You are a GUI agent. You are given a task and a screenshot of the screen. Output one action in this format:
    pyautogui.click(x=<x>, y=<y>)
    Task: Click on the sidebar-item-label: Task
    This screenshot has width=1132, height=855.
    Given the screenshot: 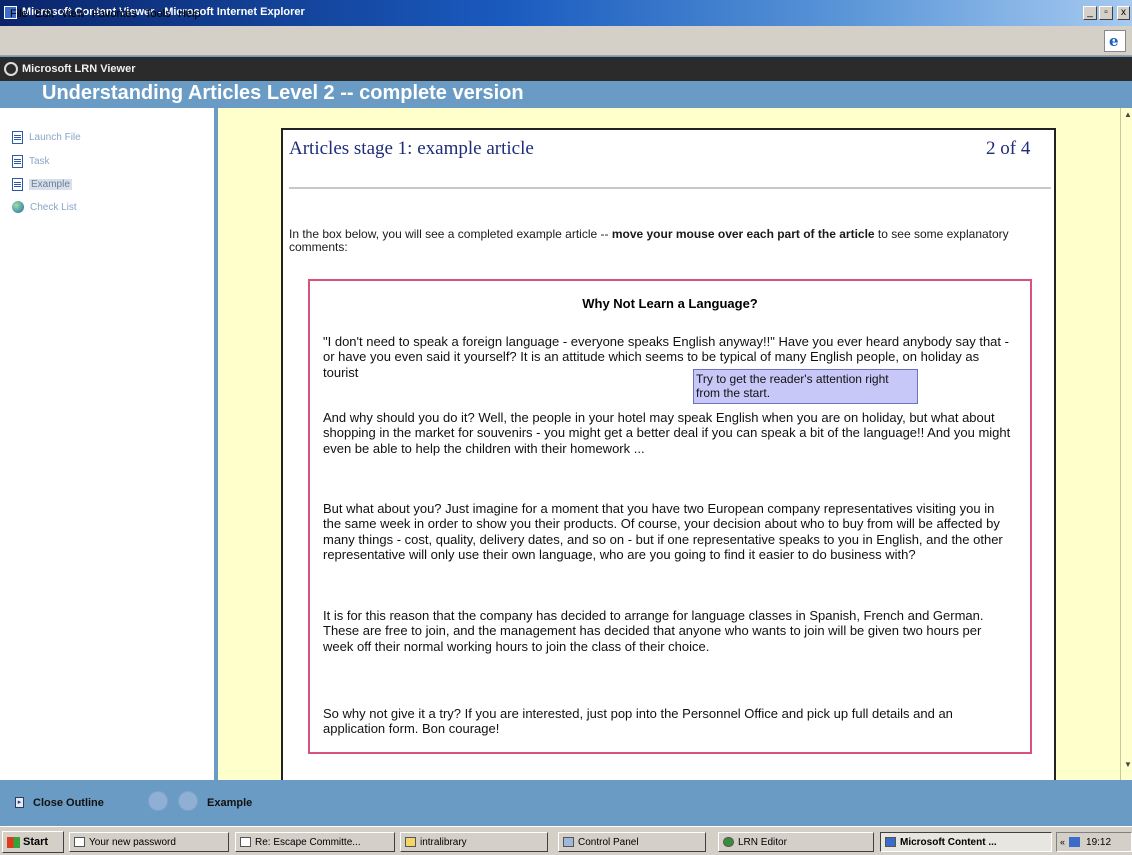 What is the action you would take?
    pyautogui.click(x=39, y=161)
    